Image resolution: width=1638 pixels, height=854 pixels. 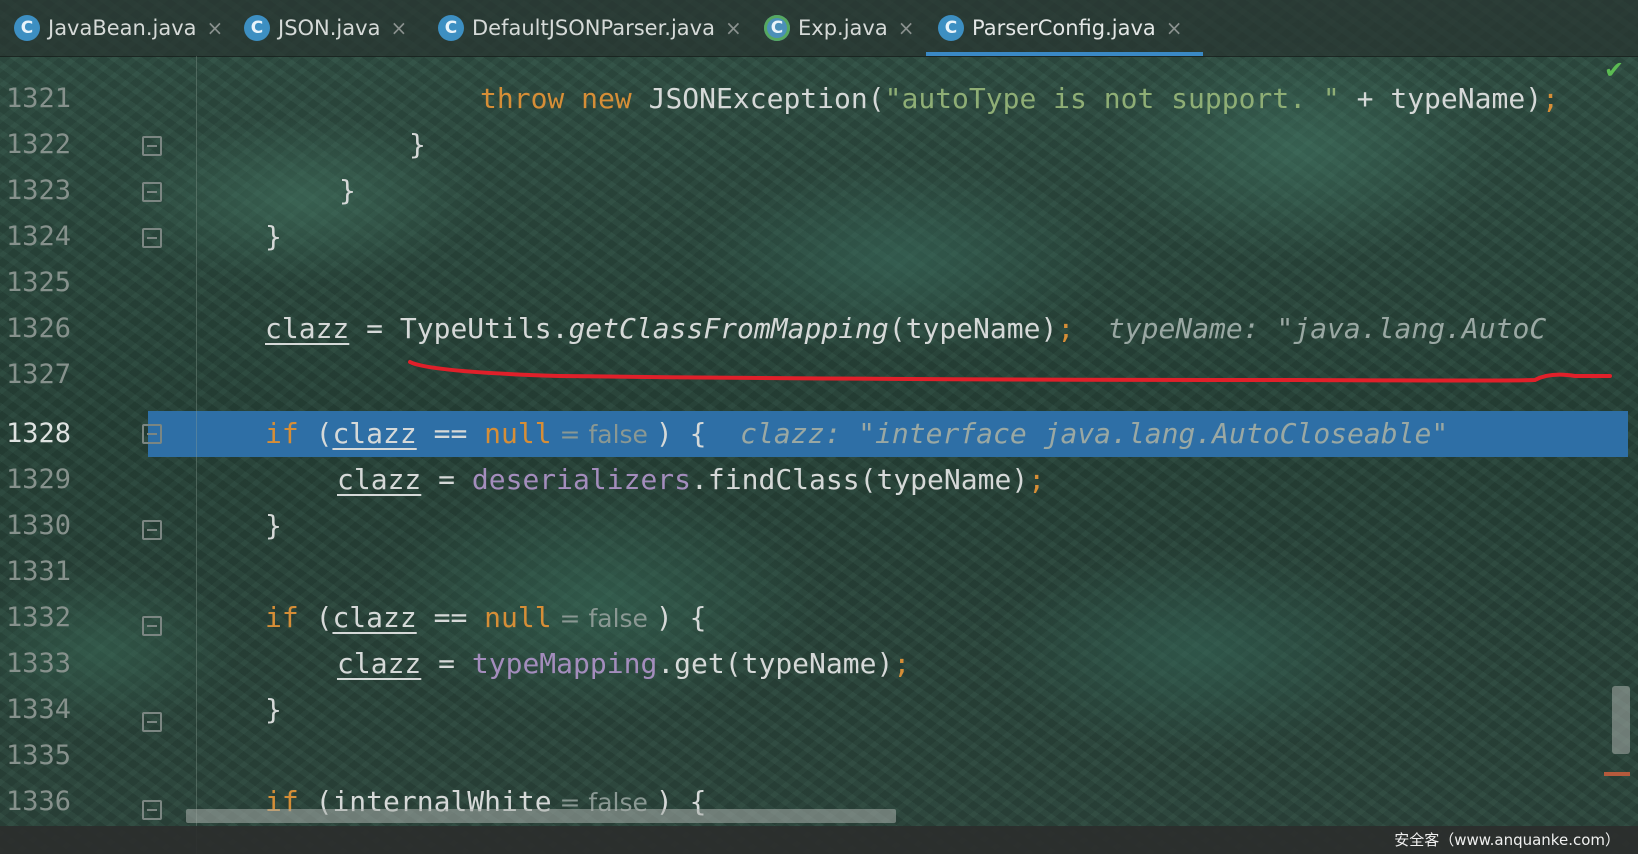 What do you see at coordinates (1010, 371) in the screenshot?
I see `red-annotation-underline` at bounding box center [1010, 371].